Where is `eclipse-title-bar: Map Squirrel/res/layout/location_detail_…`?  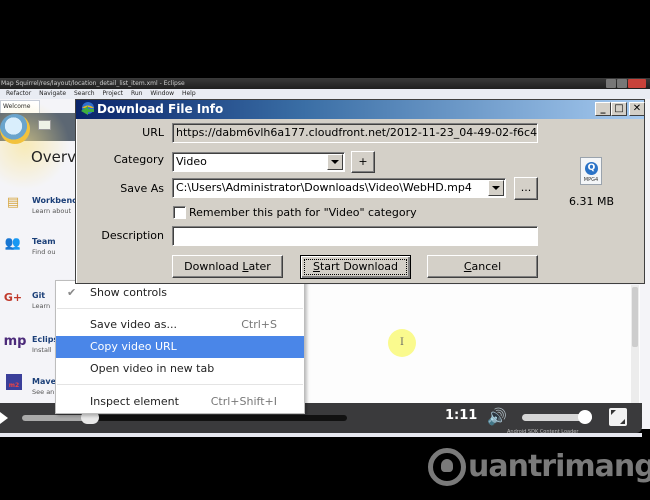 eclipse-title-bar: Map Squirrel/res/layout/location_detail_… is located at coordinates (325, 83).